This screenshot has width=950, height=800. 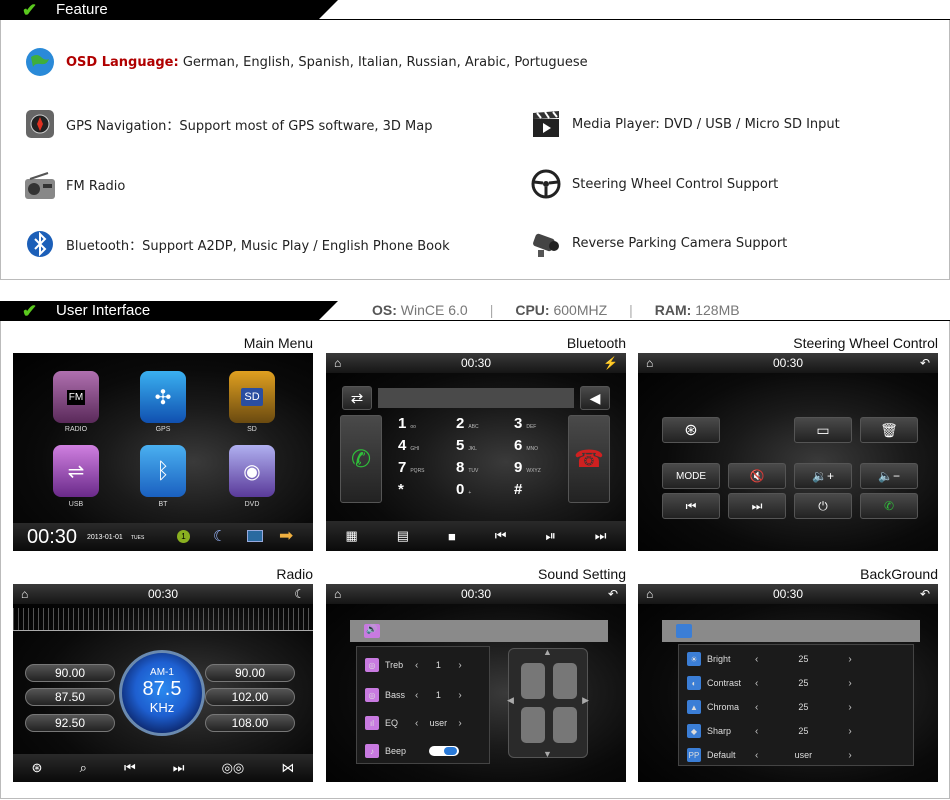 I want to click on contrast-row: ◐ Contrast ‹ 25 ›, so click(x=796, y=683).